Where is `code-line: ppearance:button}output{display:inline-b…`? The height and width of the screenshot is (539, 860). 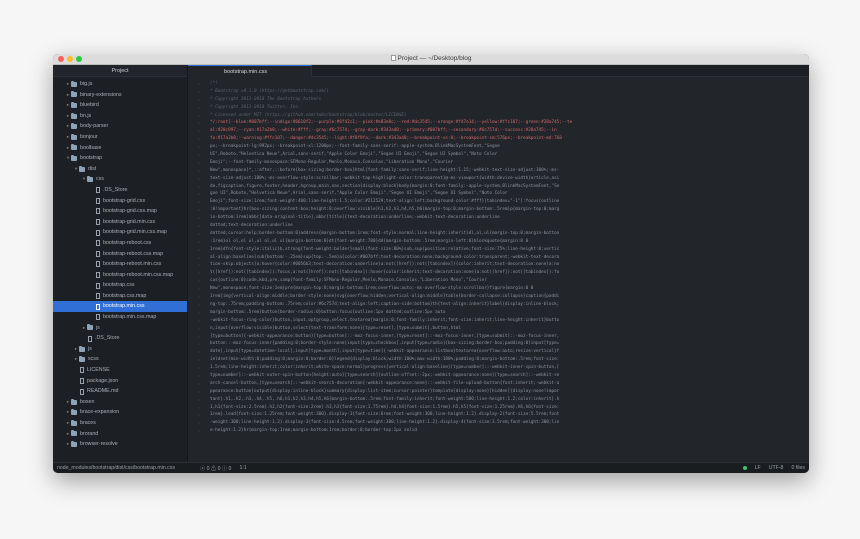
code-line: ppearance:button}output{display:inline-b… is located at coordinates (509, 392).